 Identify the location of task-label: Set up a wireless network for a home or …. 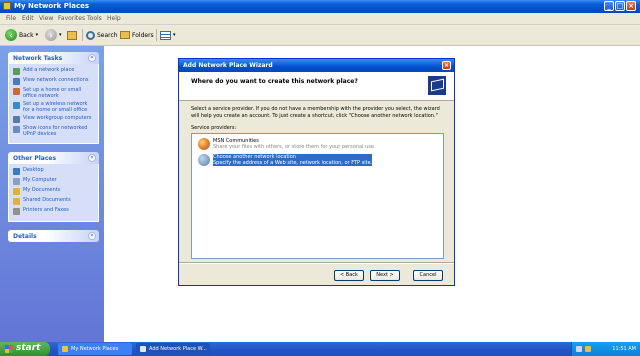
(55, 107).